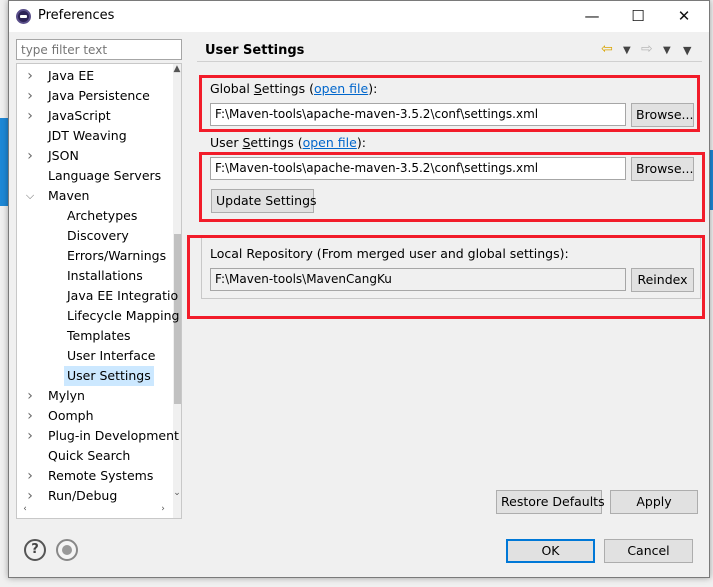 The height and width of the screenshot is (587, 713). I want to click on tree-item-label: Java EE, so click(71, 75).